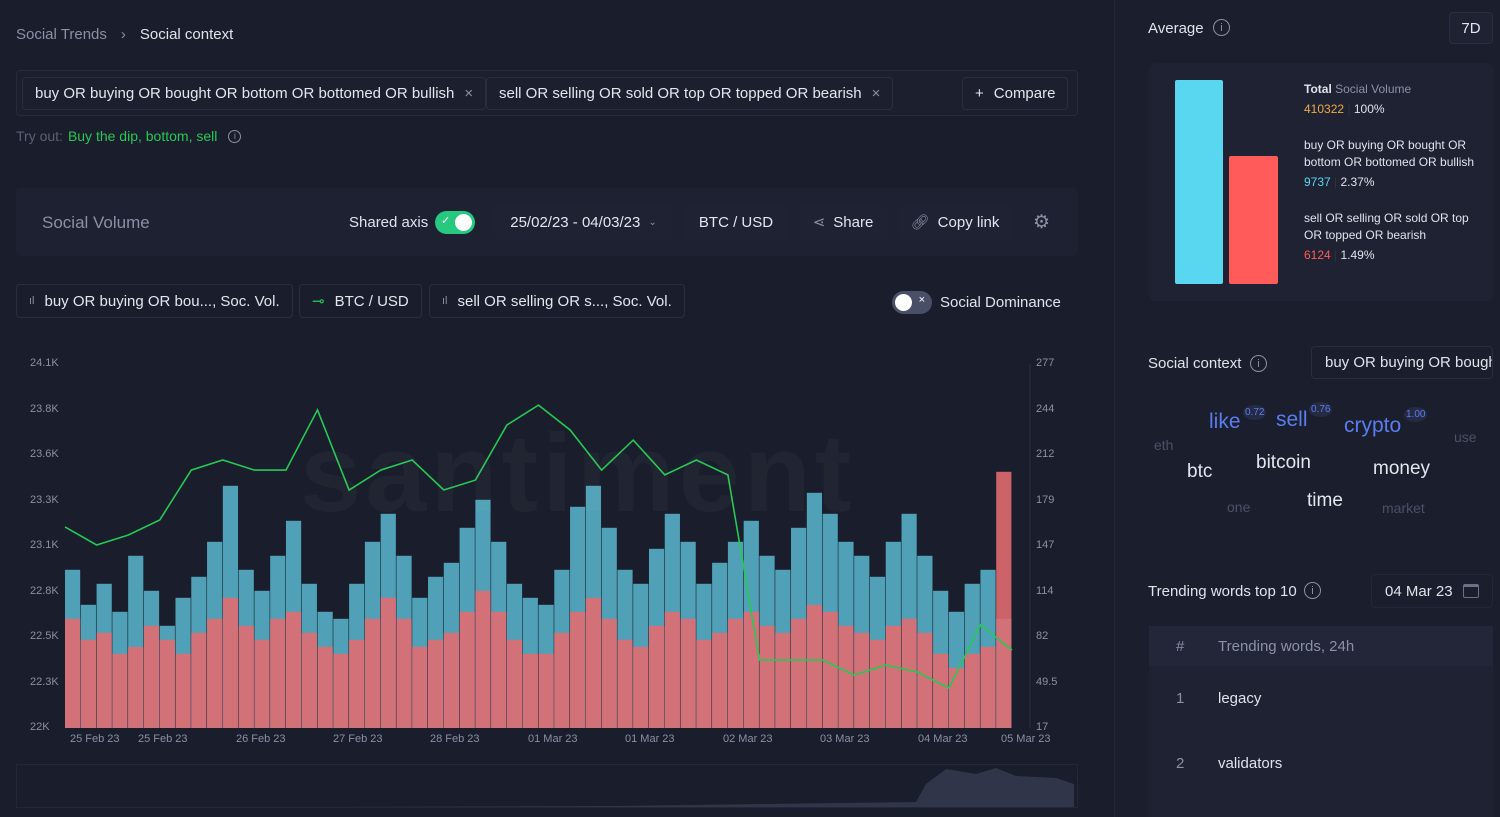  What do you see at coordinates (1250, 763) in the screenshot?
I see `row-word: validators` at bounding box center [1250, 763].